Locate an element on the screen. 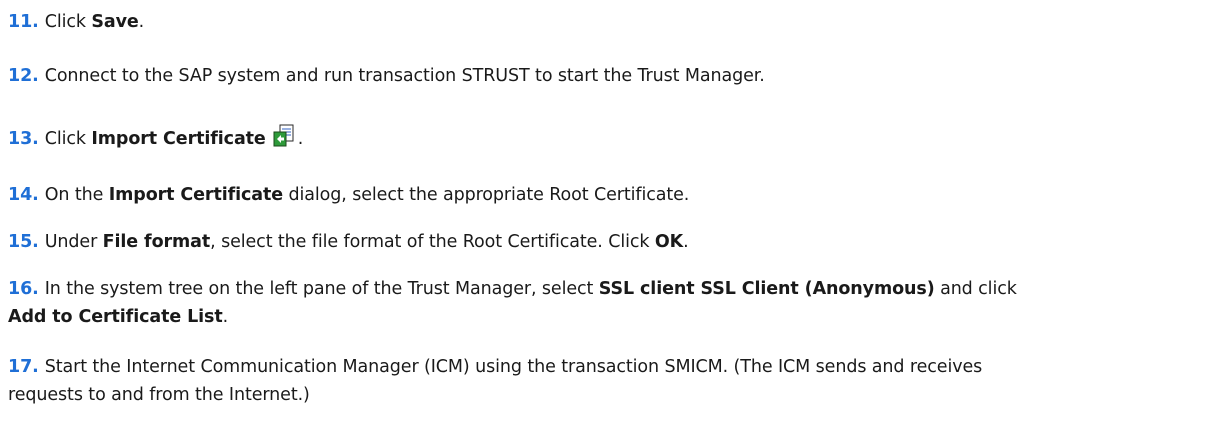 The height and width of the screenshot is (446, 1210). step-text: On the is located at coordinates (76, 195).